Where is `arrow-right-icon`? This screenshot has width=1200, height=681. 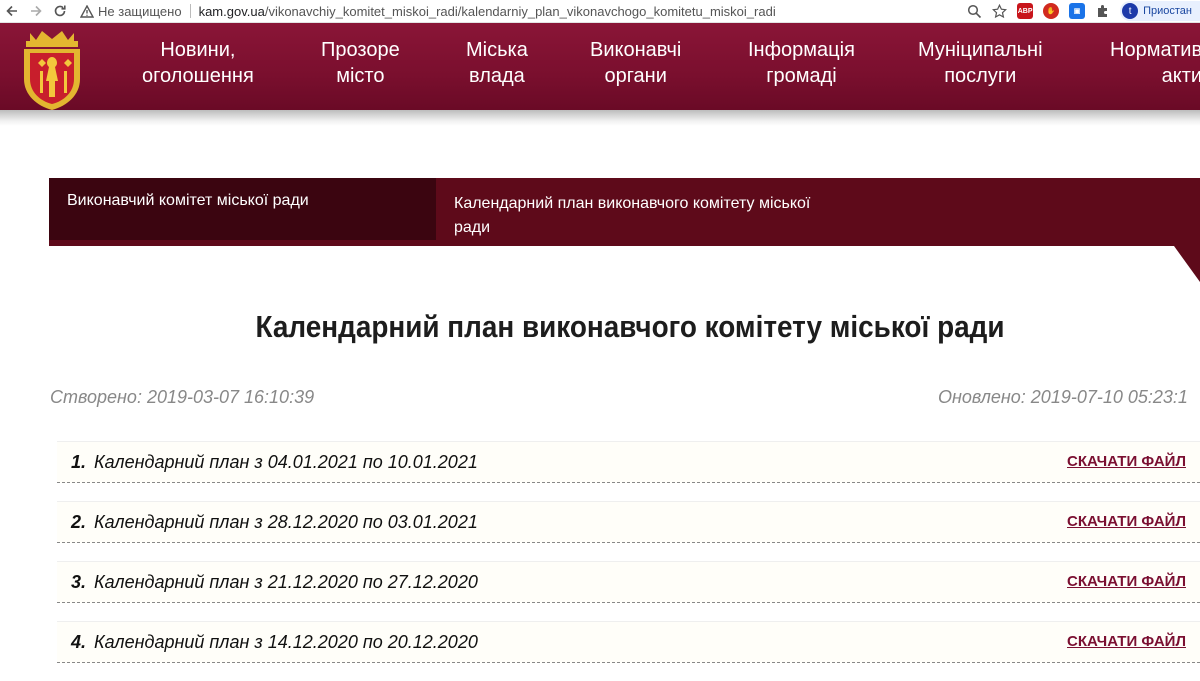 arrow-right-icon is located at coordinates (36, 11).